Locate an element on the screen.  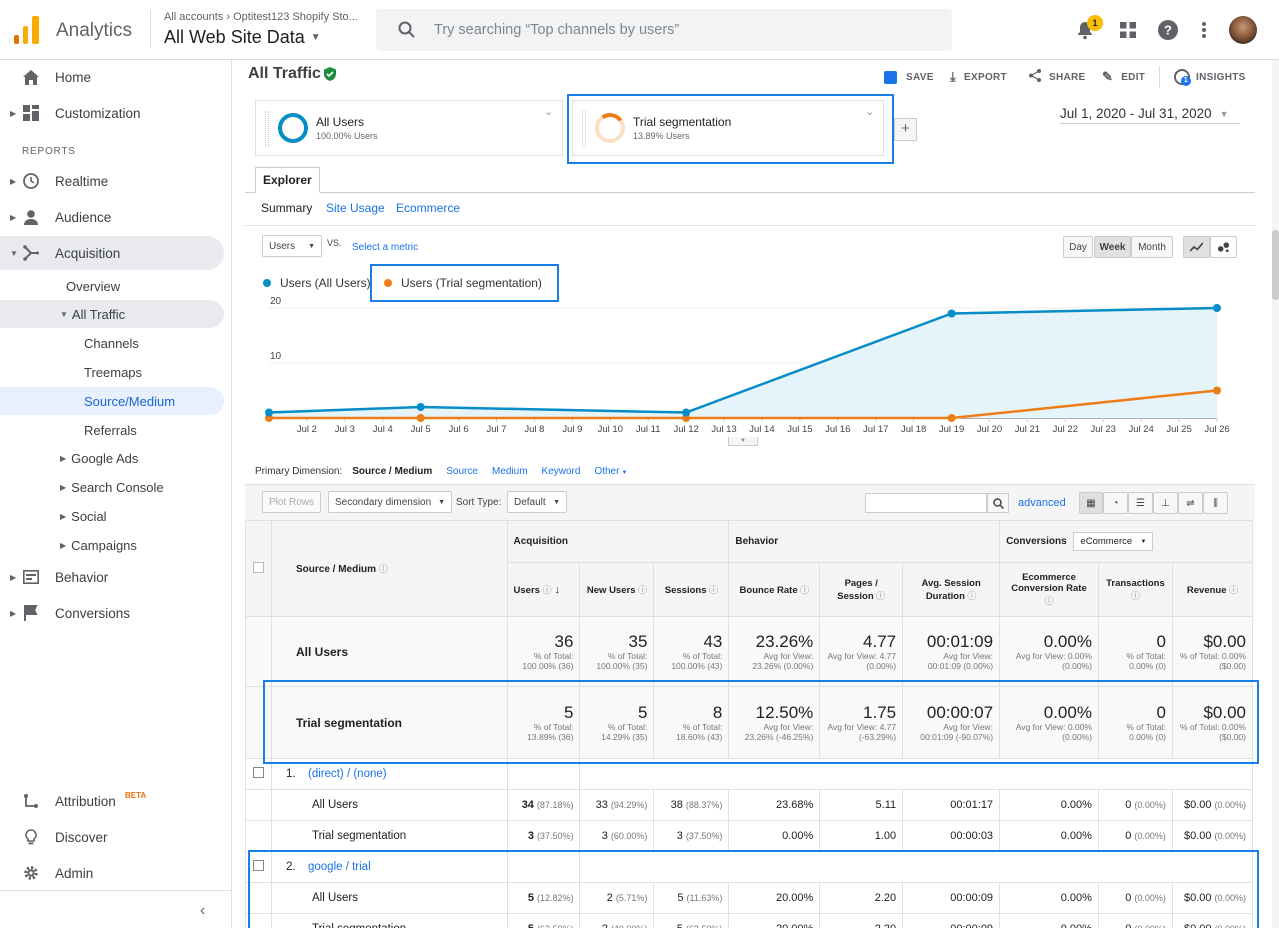
sidebar-item-customization: ▶ Customization is located at coordinates (112, 113).